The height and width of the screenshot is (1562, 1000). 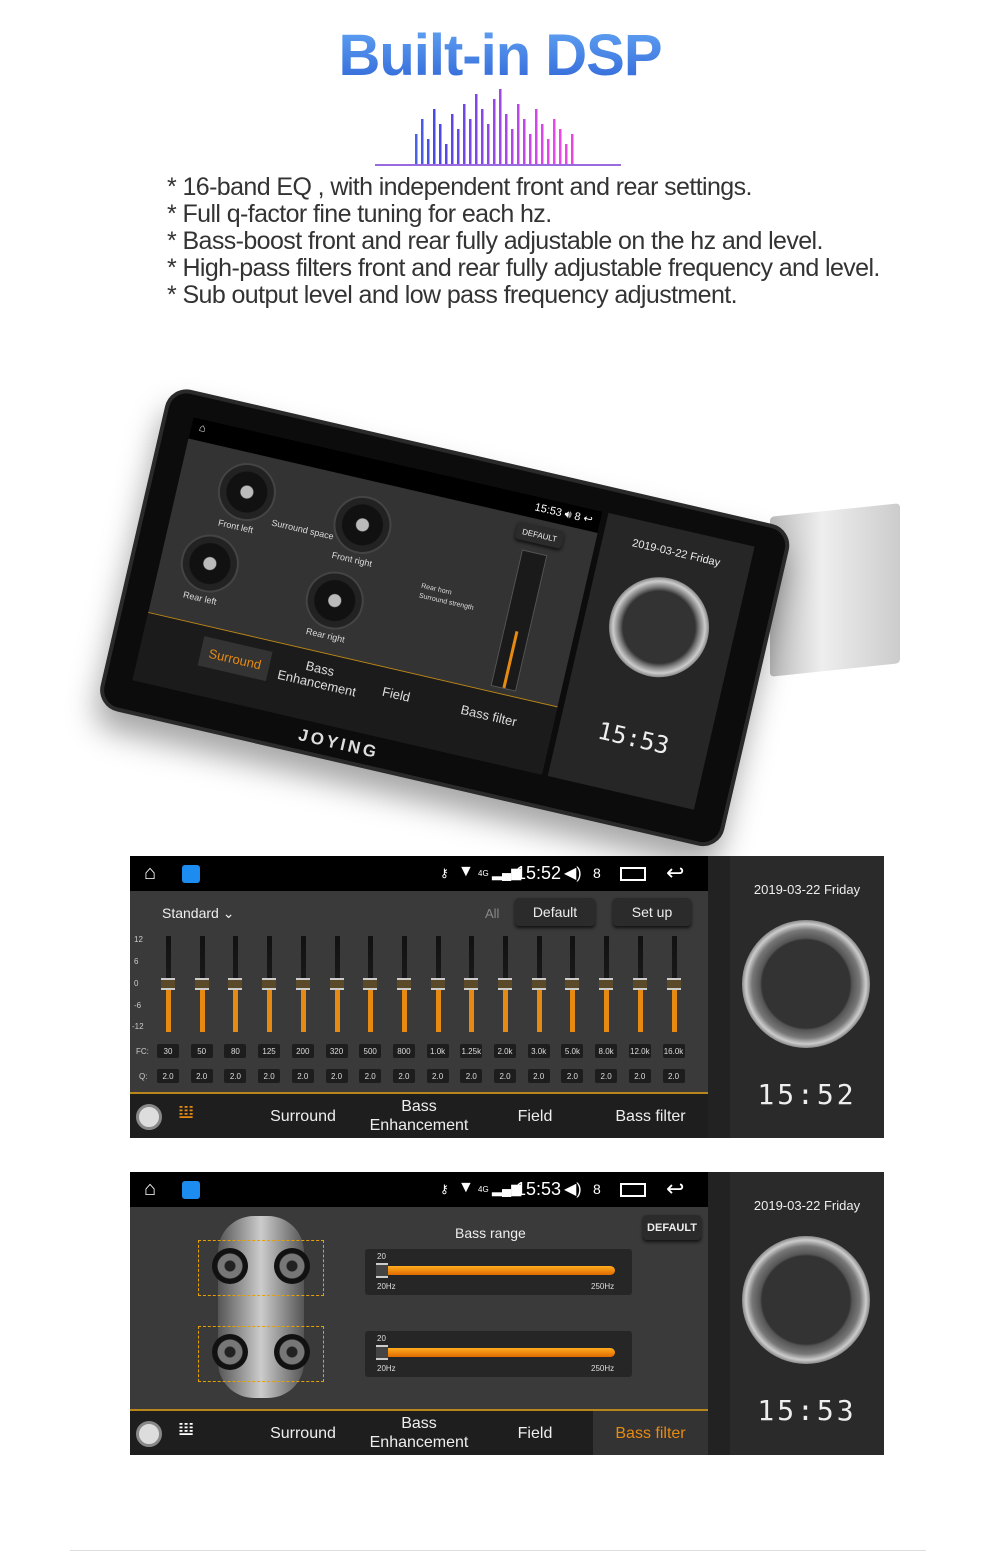 What do you see at coordinates (334, 600) in the screenshot?
I see `gauge-rear-right` at bounding box center [334, 600].